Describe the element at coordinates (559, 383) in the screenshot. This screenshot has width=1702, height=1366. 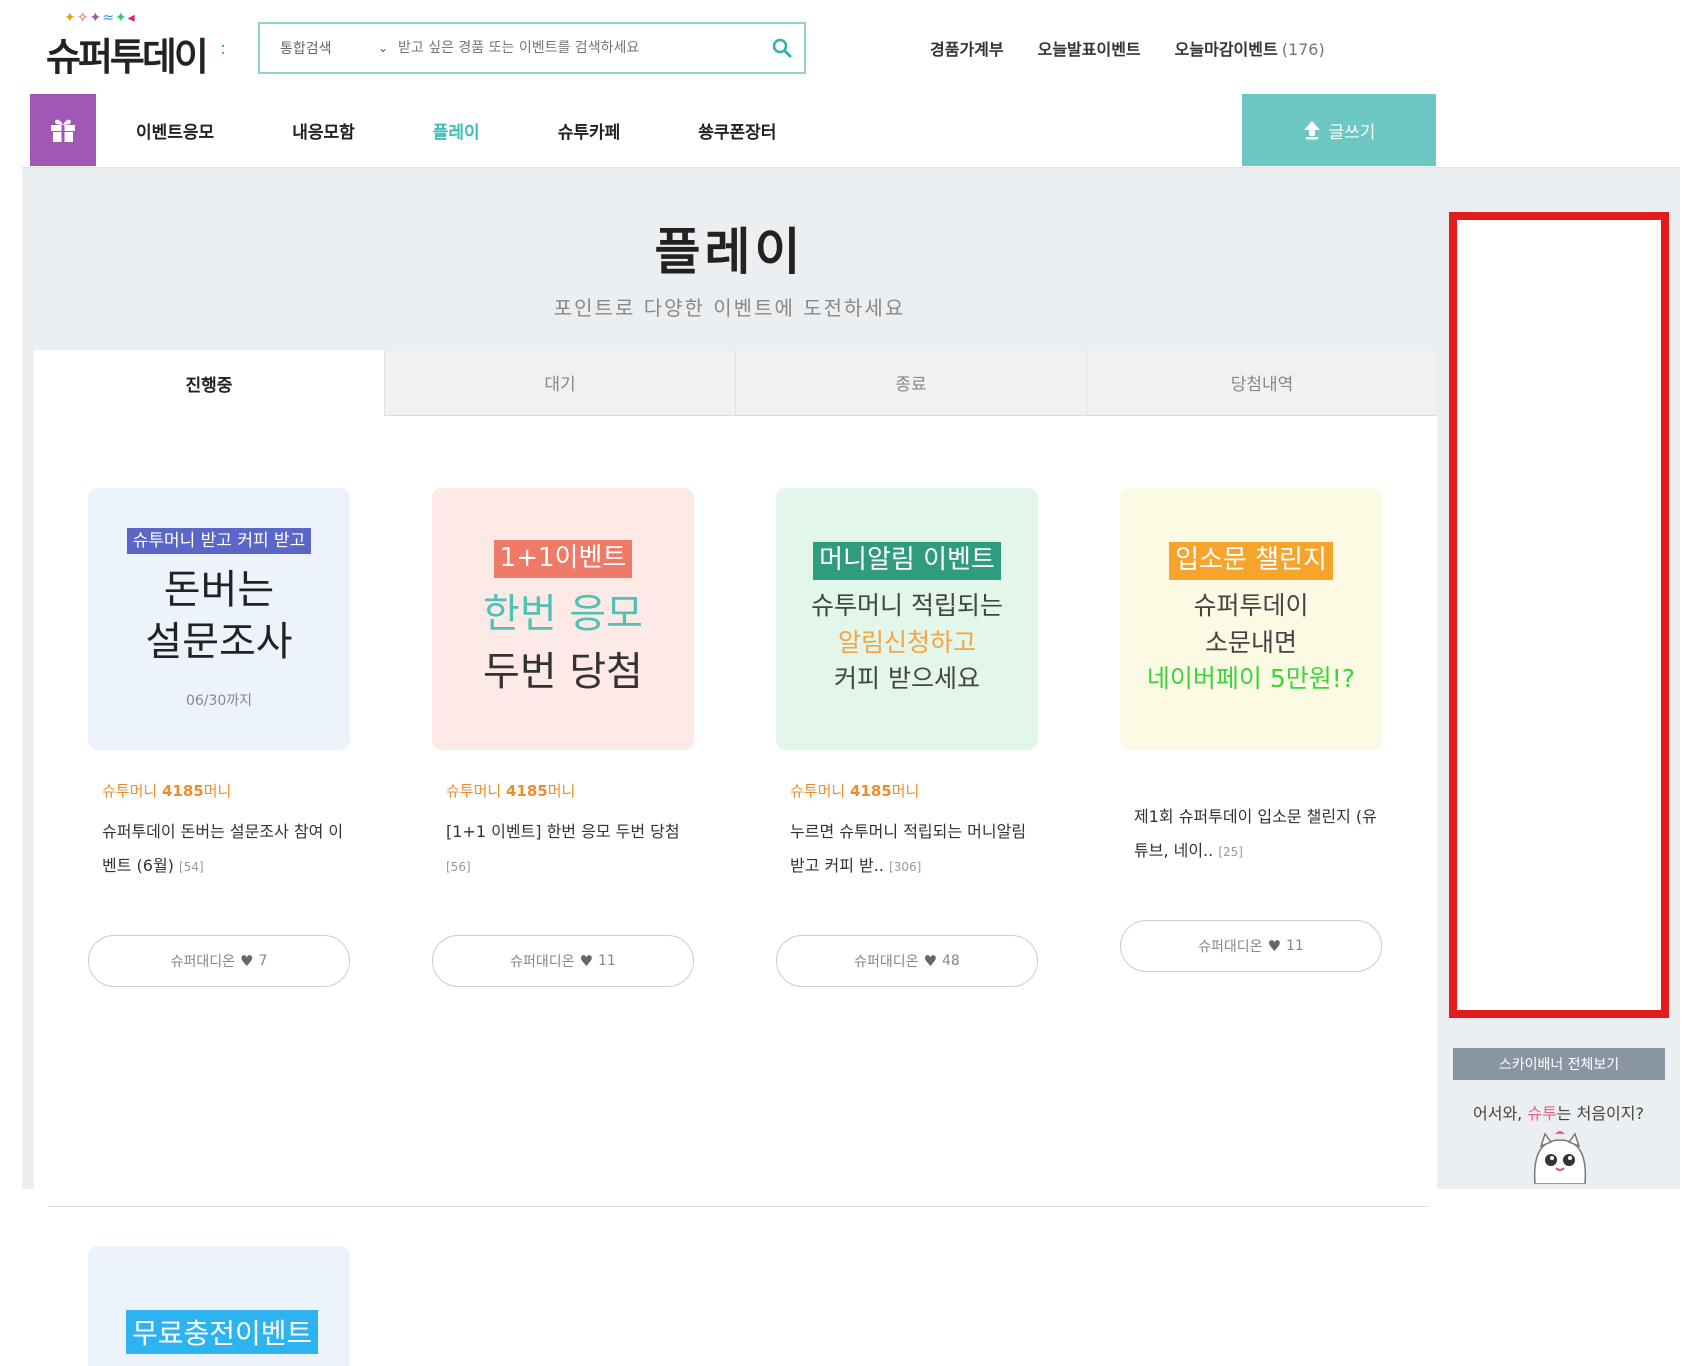
I see `tab-waiting: 대기` at that location.